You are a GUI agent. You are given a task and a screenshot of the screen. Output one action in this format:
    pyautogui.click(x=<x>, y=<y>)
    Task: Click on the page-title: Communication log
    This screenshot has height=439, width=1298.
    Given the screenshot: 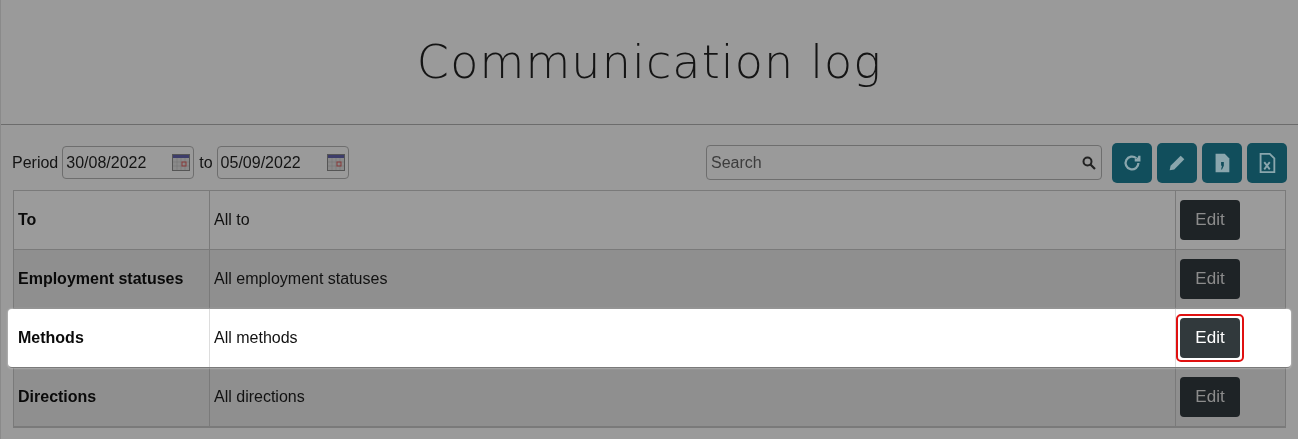 What is the action you would take?
    pyautogui.click(x=649, y=62)
    